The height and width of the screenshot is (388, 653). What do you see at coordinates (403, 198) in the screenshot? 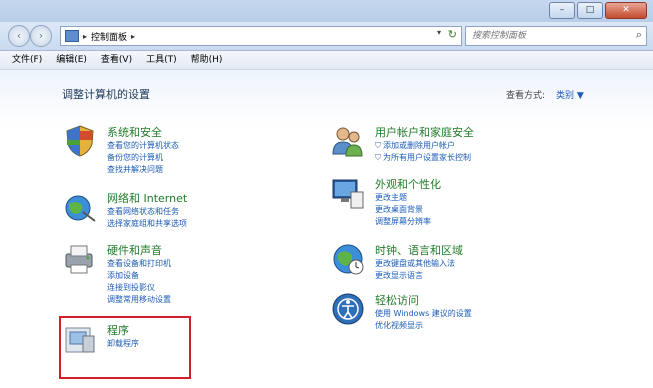
I see `link-change-theme: 更改主题` at bounding box center [403, 198].